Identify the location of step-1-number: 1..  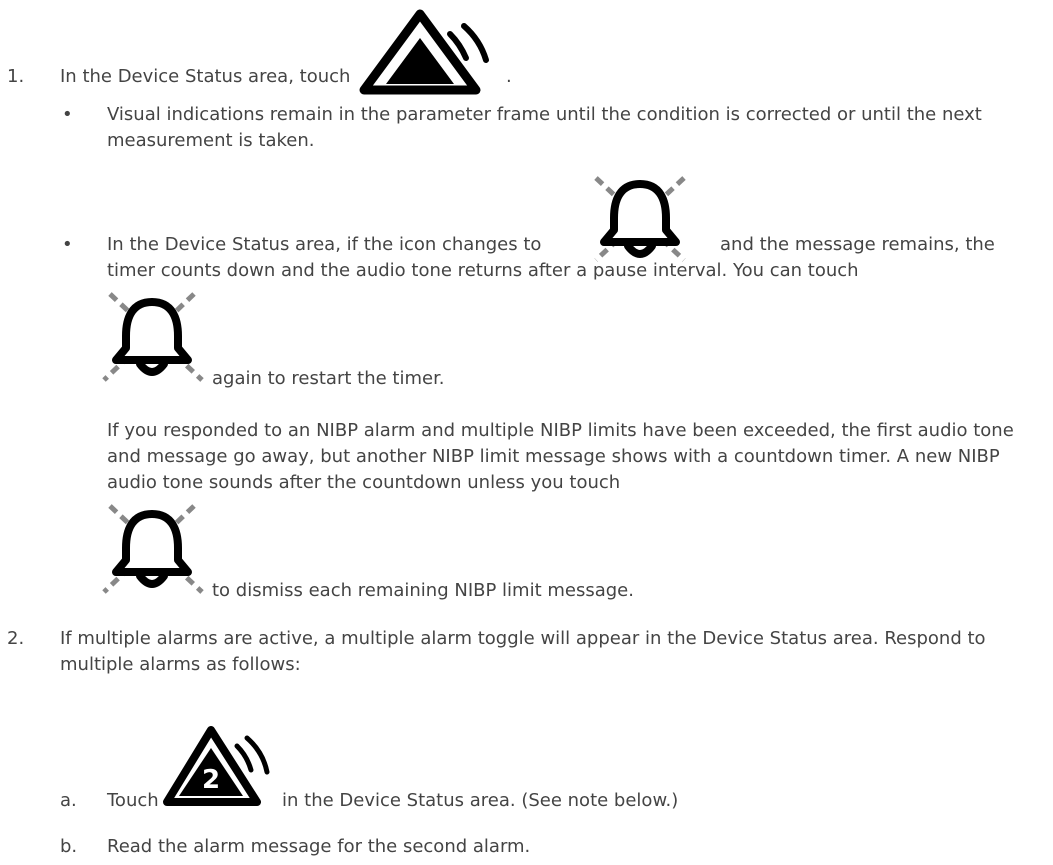
(16, 76).